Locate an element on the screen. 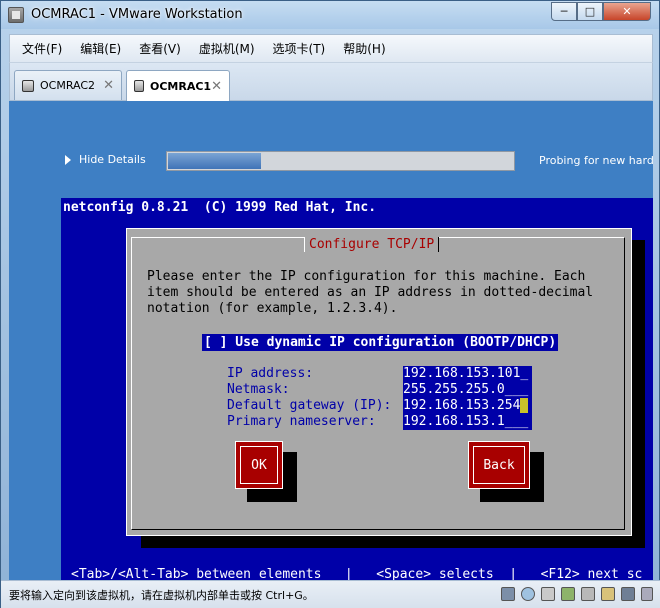  back-button: Back is located at coordinates (499, 465).